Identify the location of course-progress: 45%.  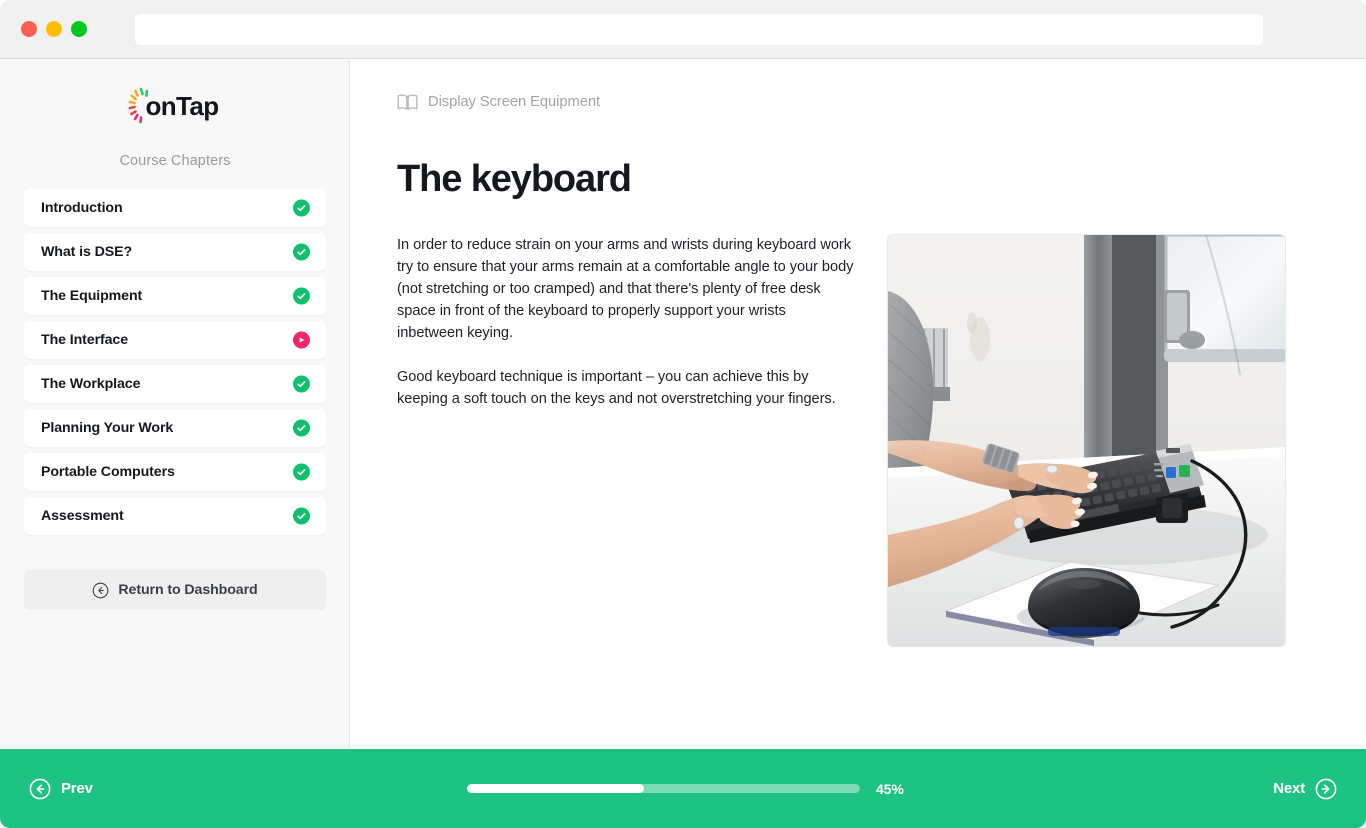
(685, 789).